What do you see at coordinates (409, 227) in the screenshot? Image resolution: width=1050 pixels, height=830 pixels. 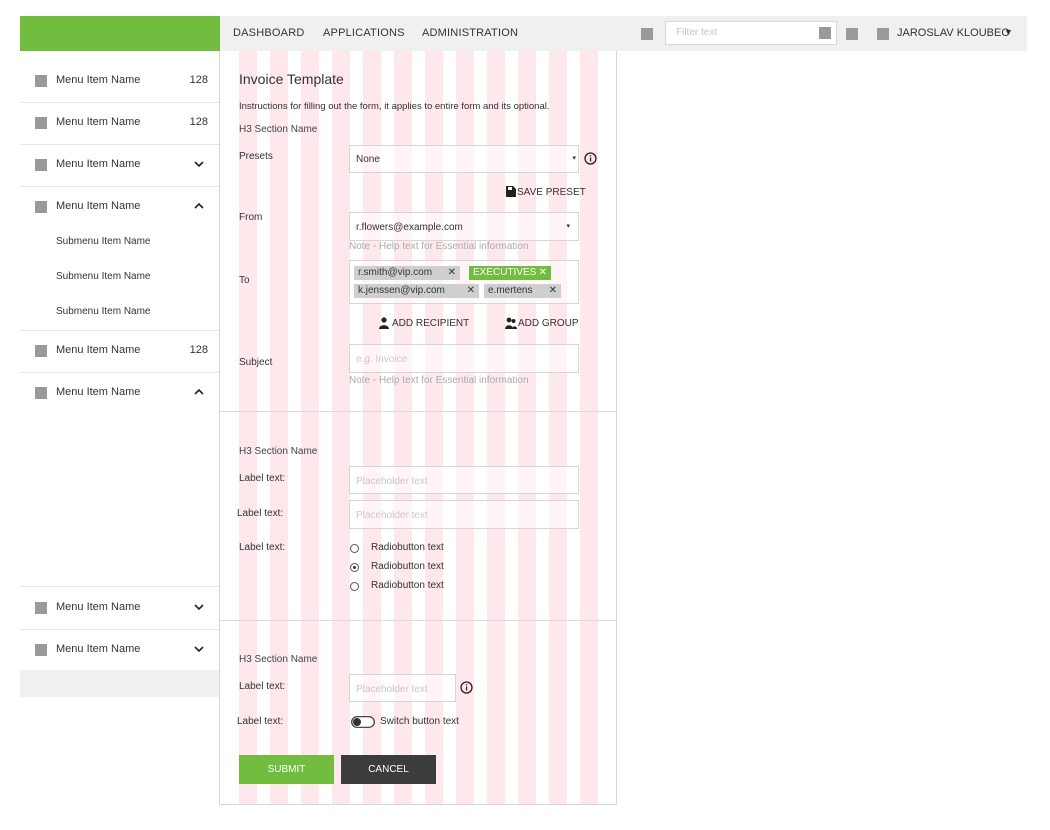 I see `from-value: r.flowers@example.com` at bounding box center [409, 227].